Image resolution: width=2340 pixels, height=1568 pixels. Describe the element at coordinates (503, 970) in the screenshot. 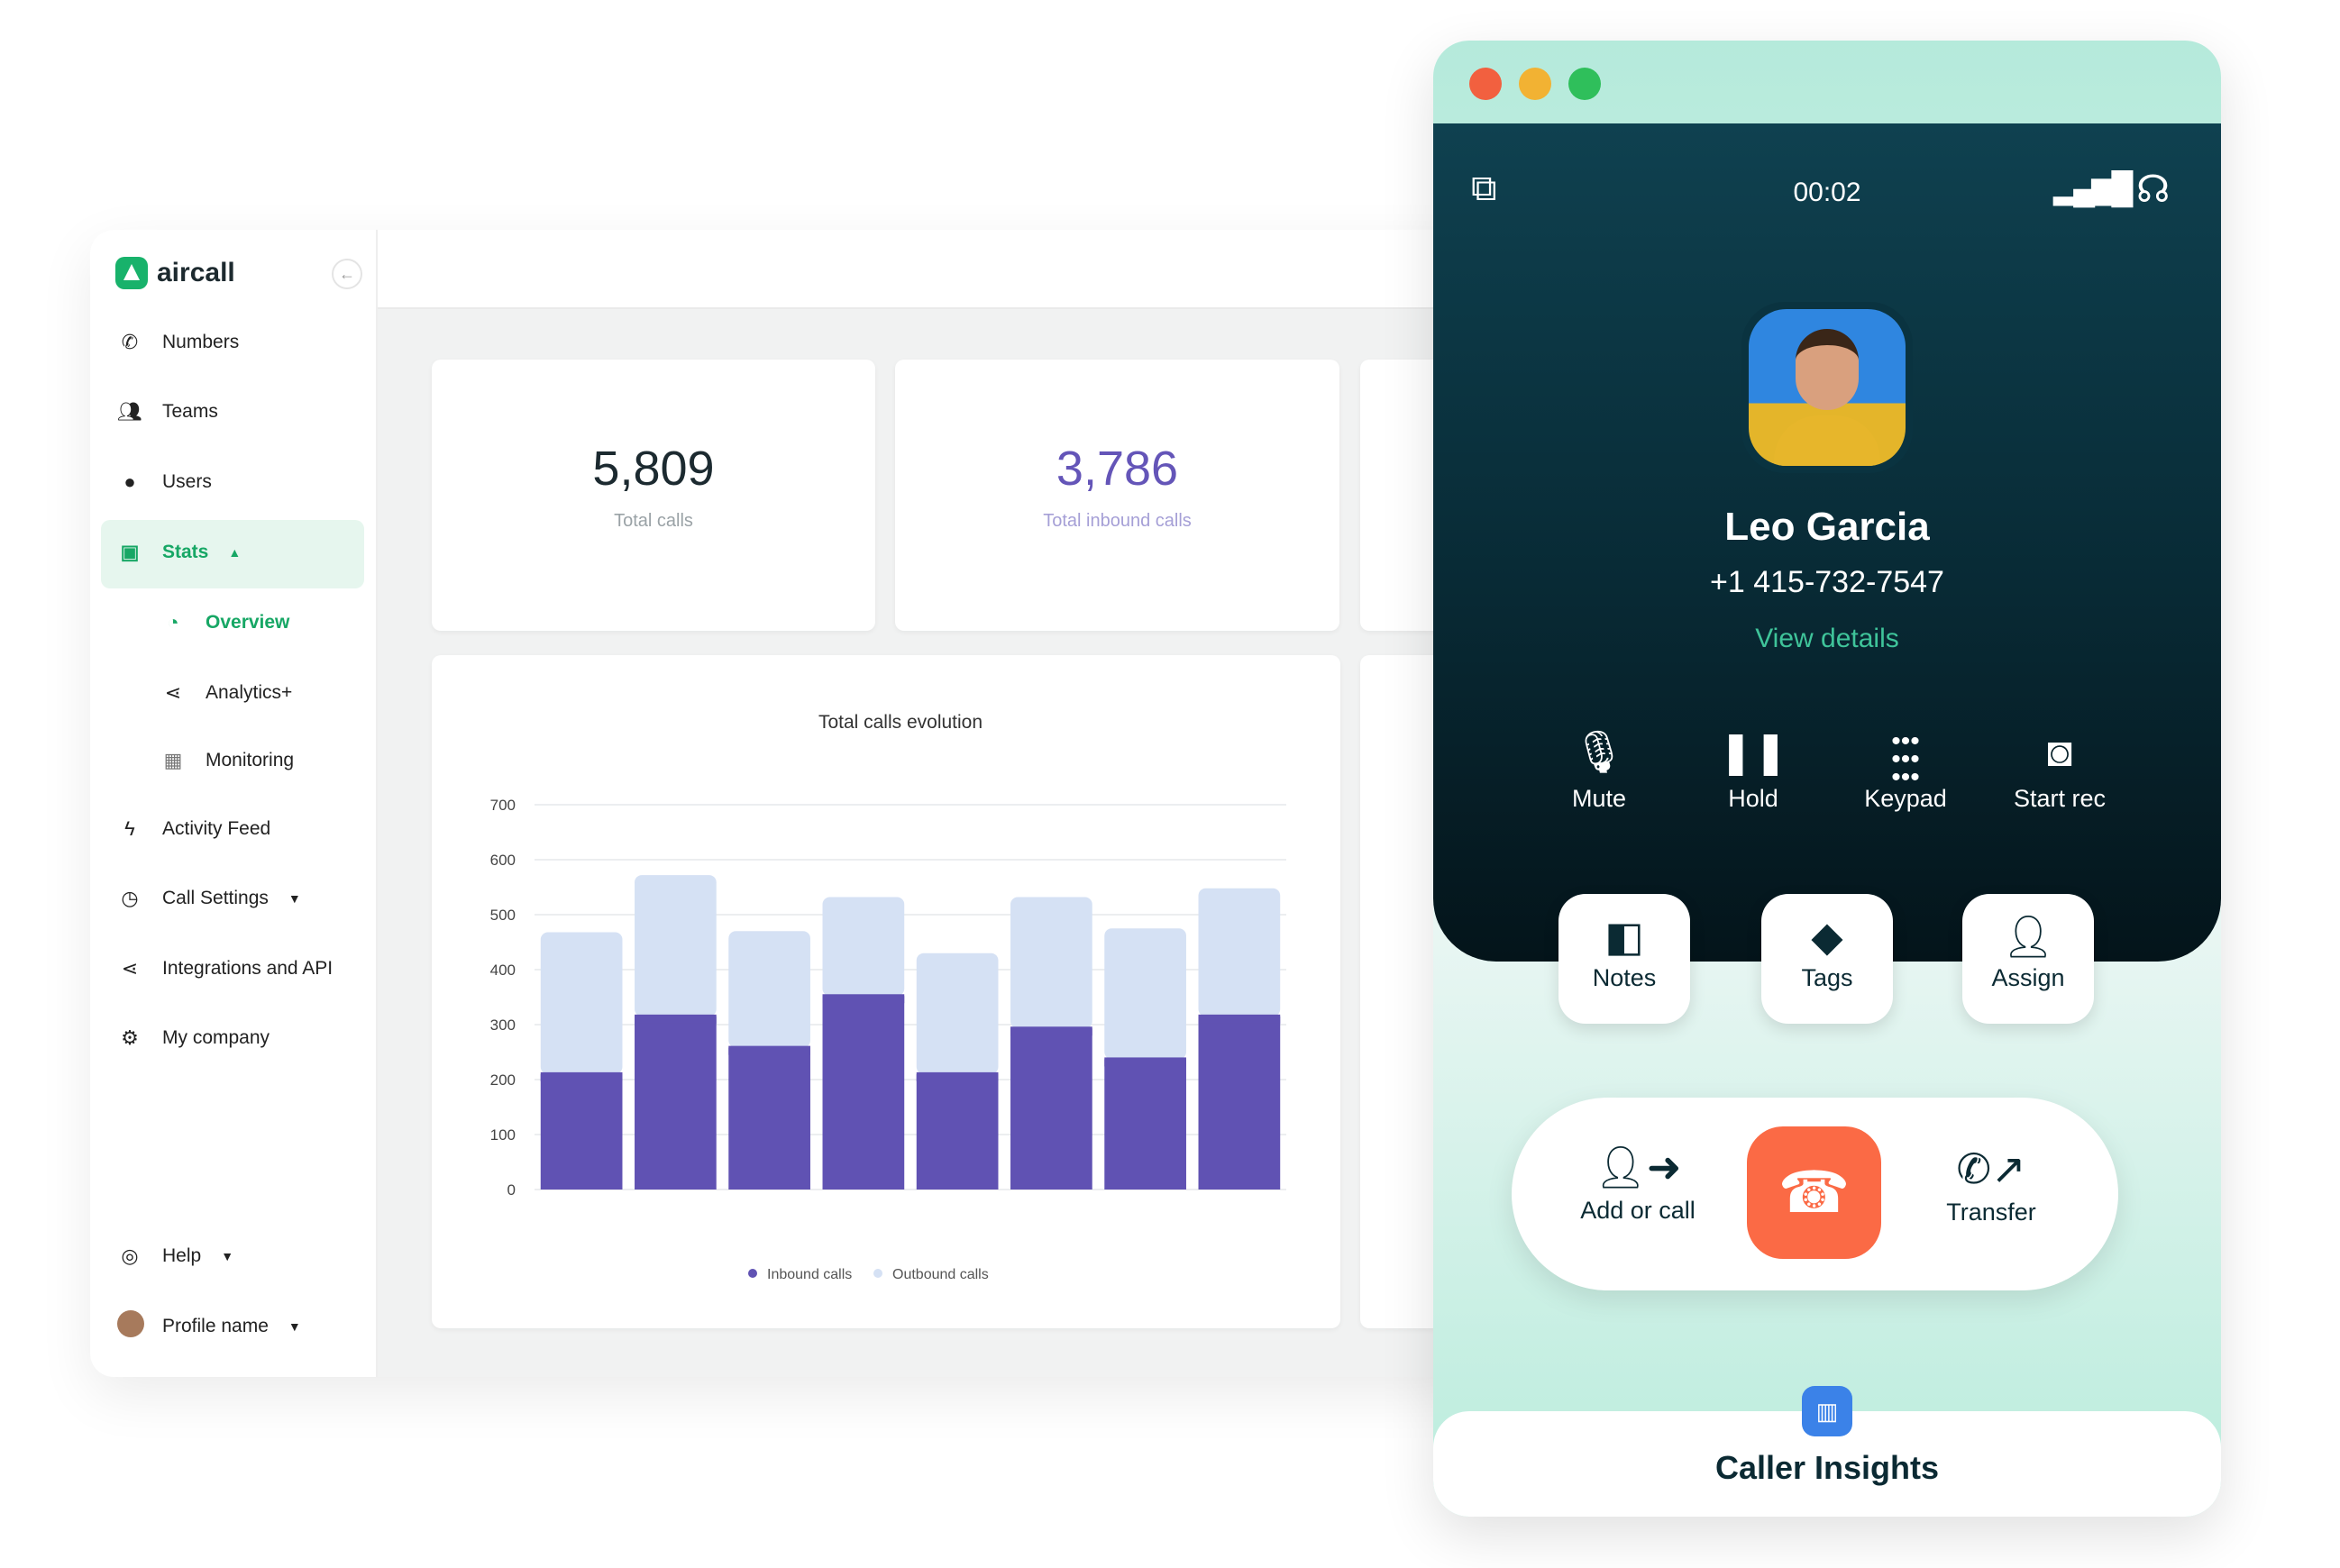

I see `y-tick-label: 400` at that location.